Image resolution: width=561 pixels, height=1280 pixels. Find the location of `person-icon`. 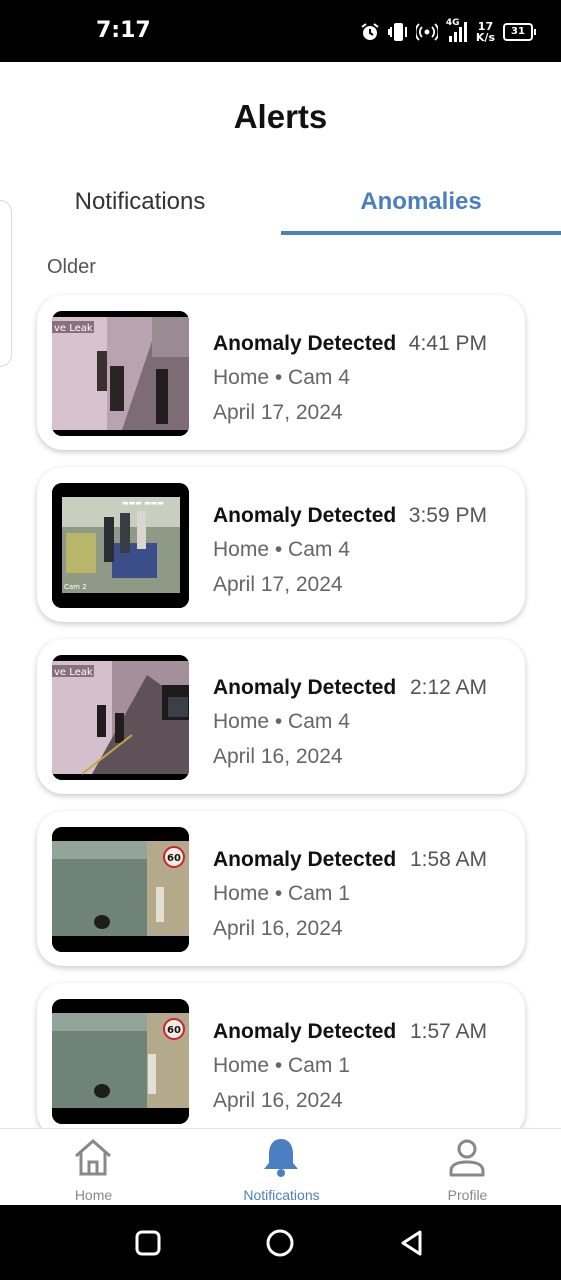

person-icon is located at coordinates (467, 1158).